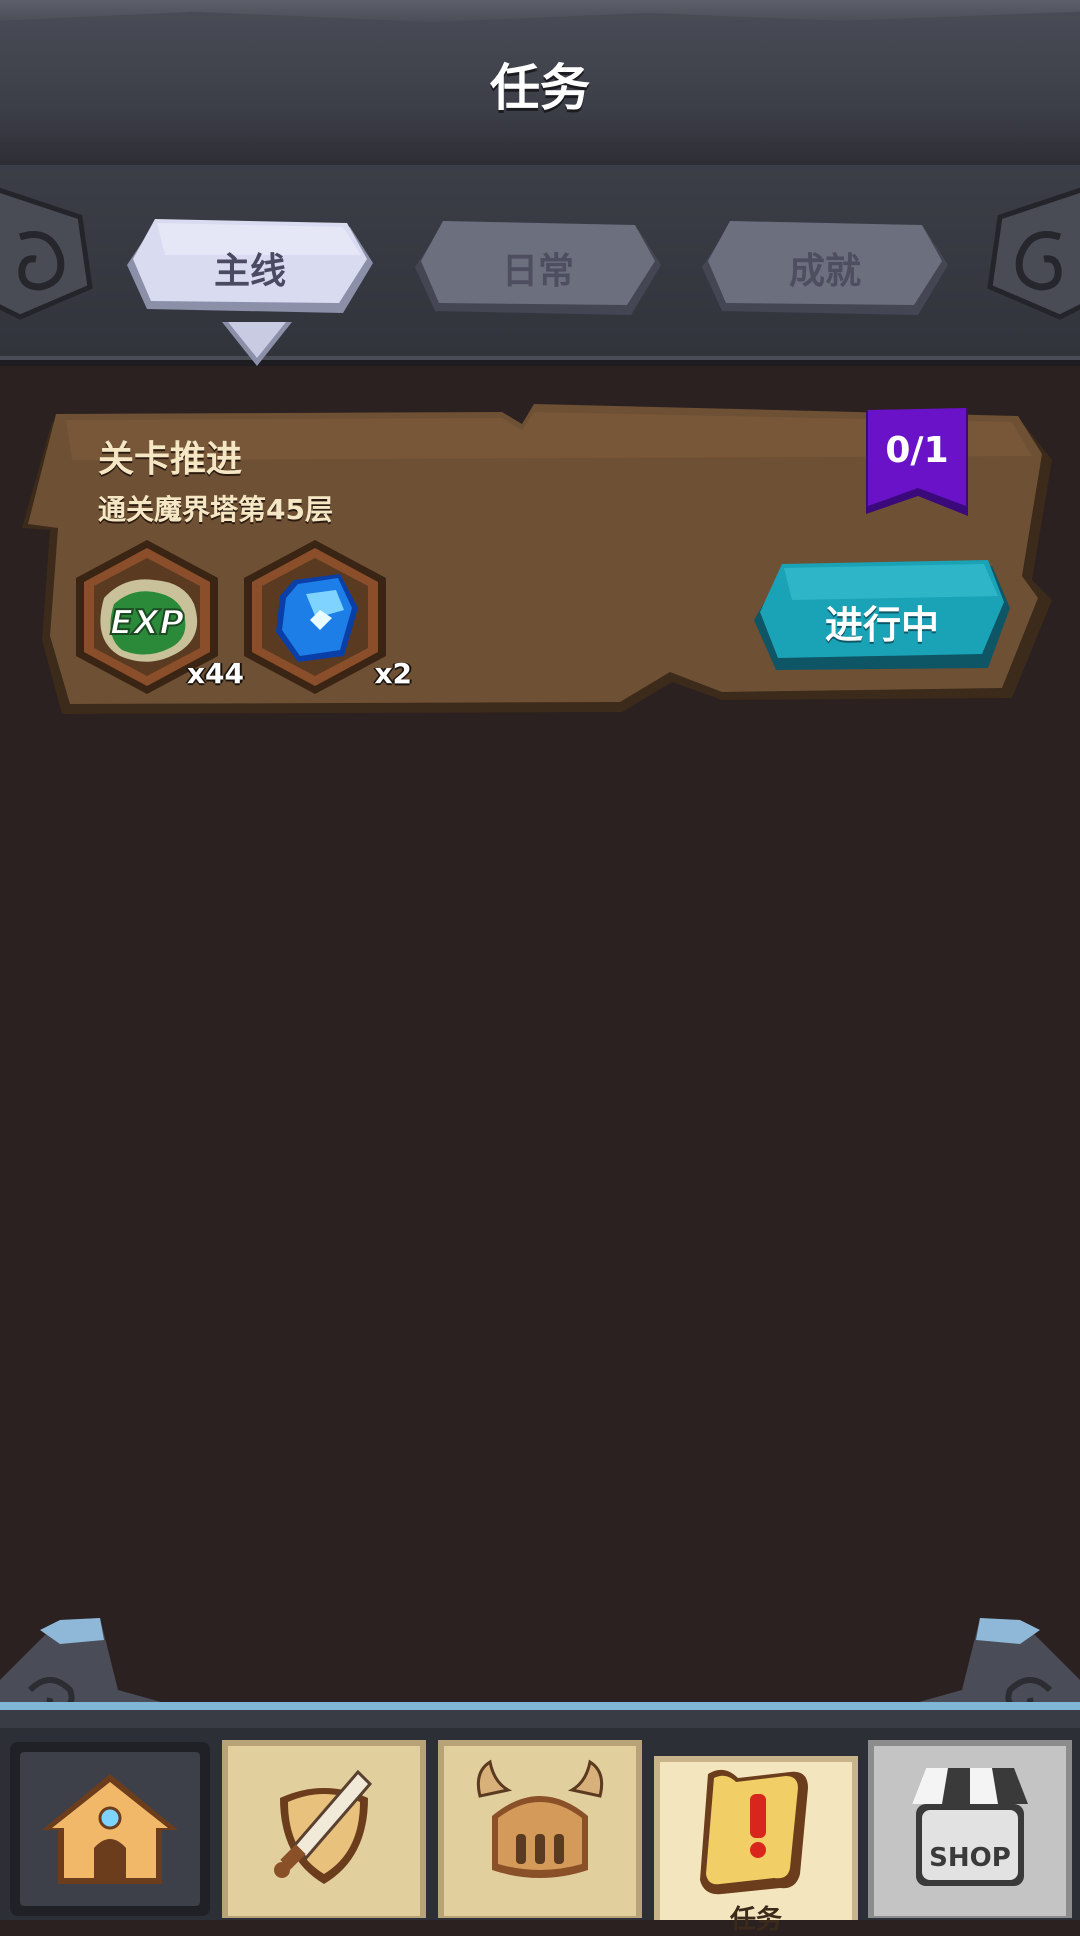  I want to click on nav-shop-button: SHOP, so click(970, 1829).